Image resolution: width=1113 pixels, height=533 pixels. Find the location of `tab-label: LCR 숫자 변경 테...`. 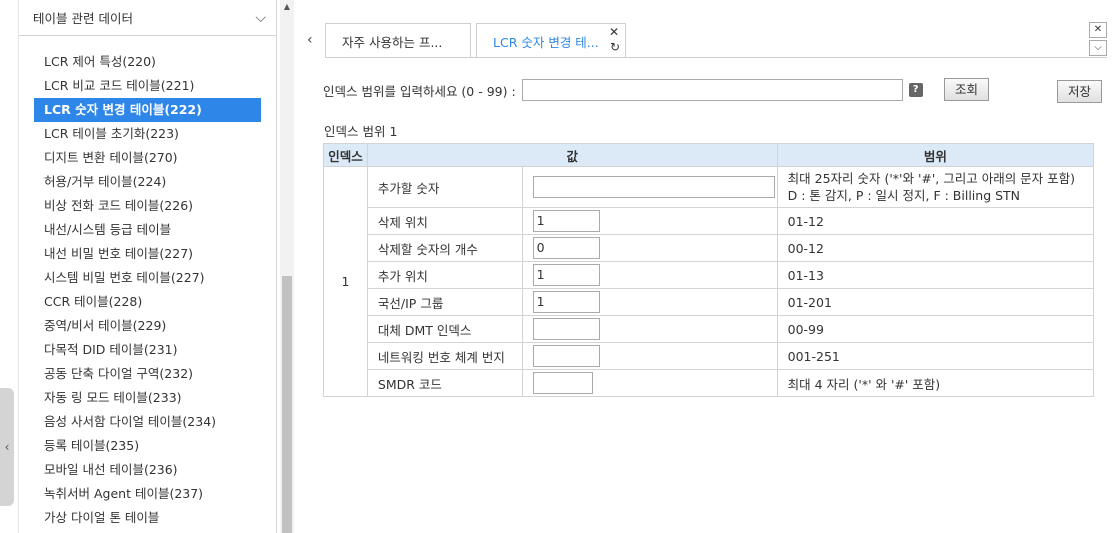

tab-label: LCR 숫자 변경 테... is located at coordinates (546, 42).